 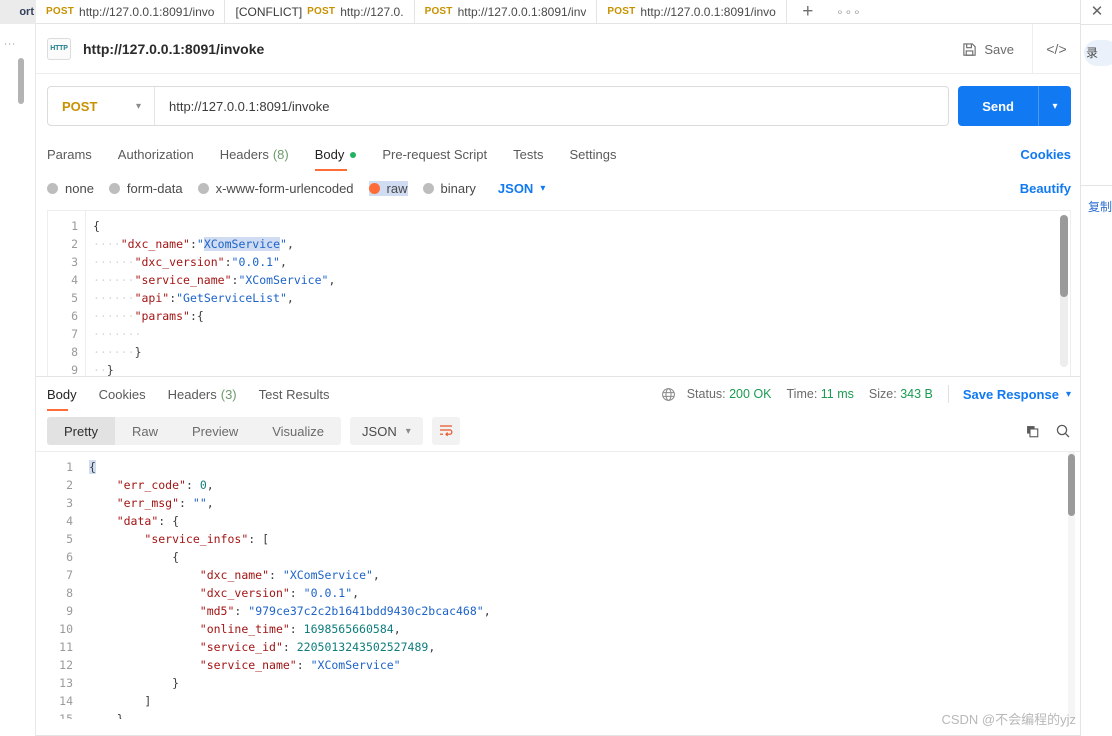 What do you see at coordinates (74, 297) in the screenshot?
I see `request-line-numbers: 1 2 3 4 5 6 7 8 9` at bounding box center [74, 297].